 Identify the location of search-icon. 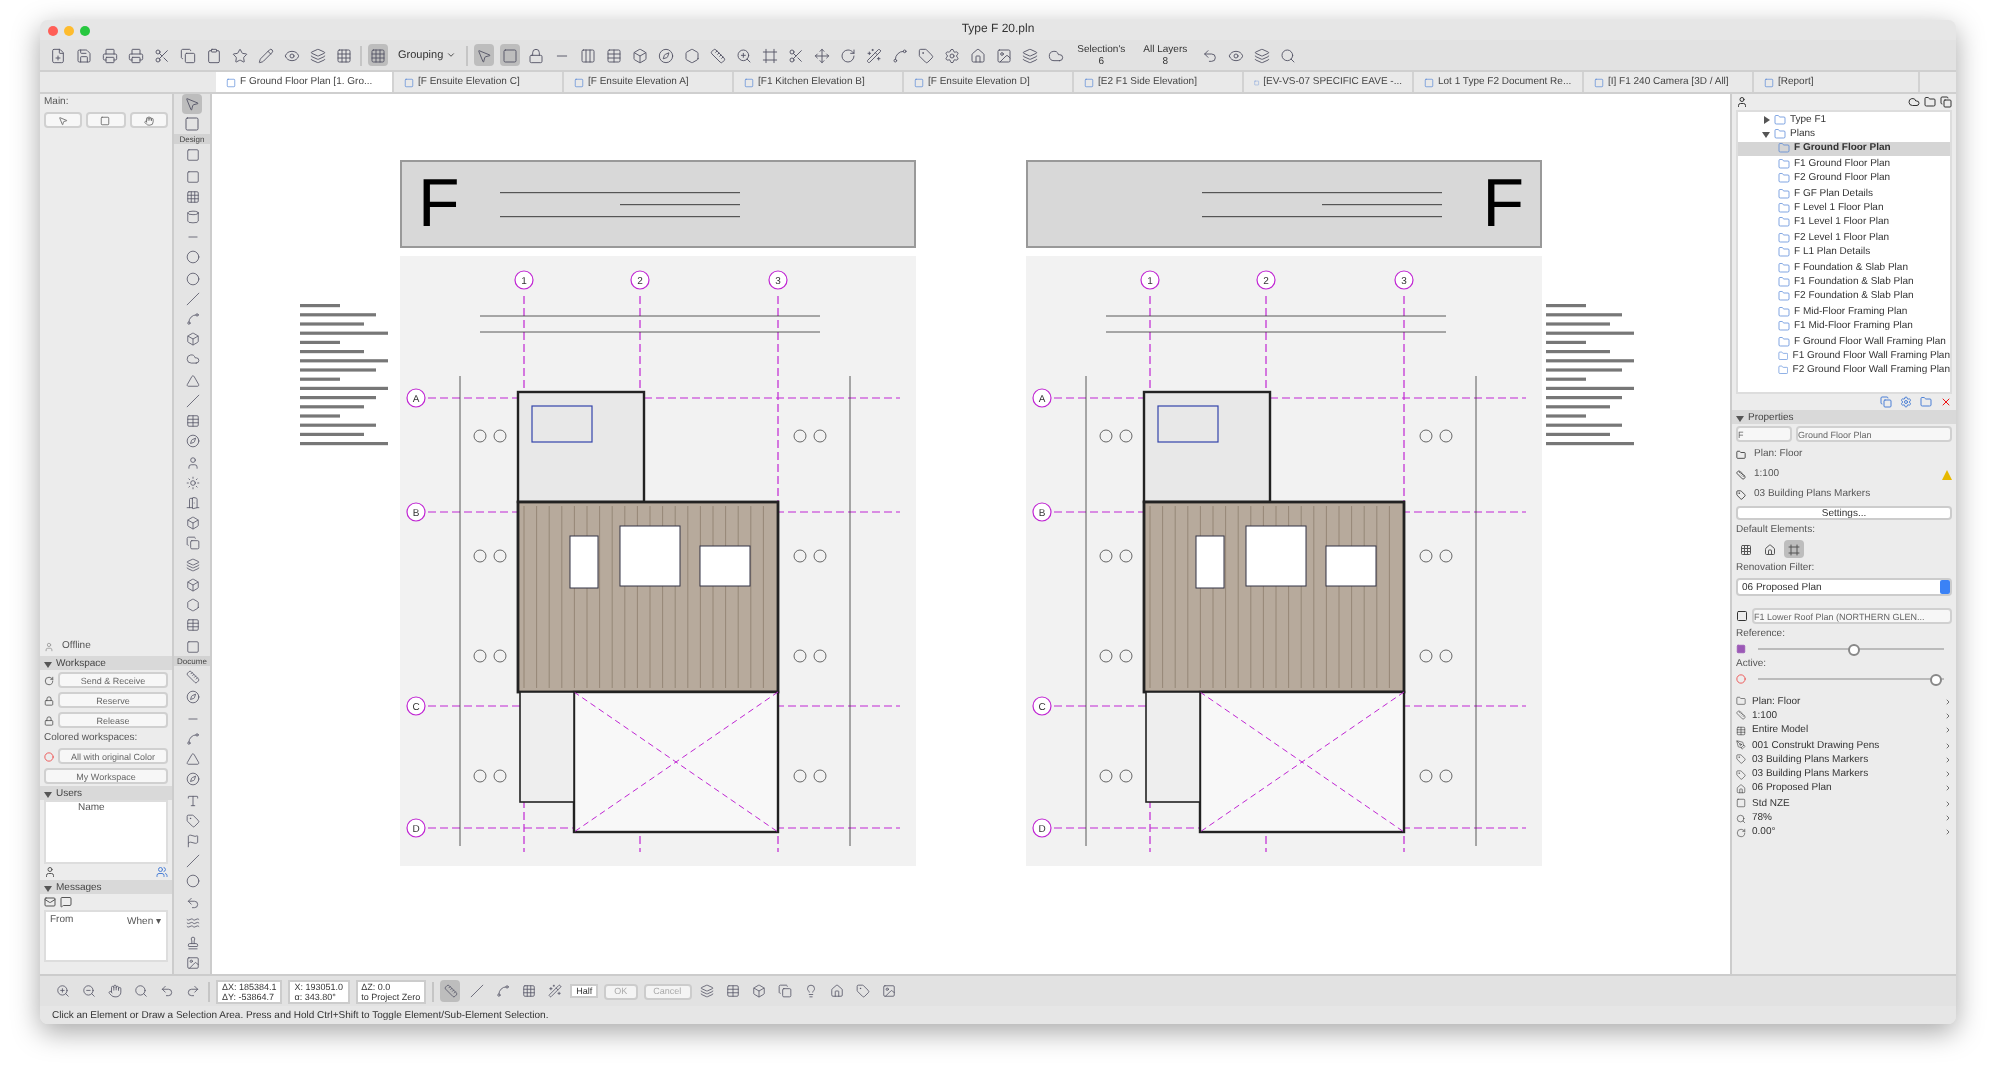
(1287, 55).